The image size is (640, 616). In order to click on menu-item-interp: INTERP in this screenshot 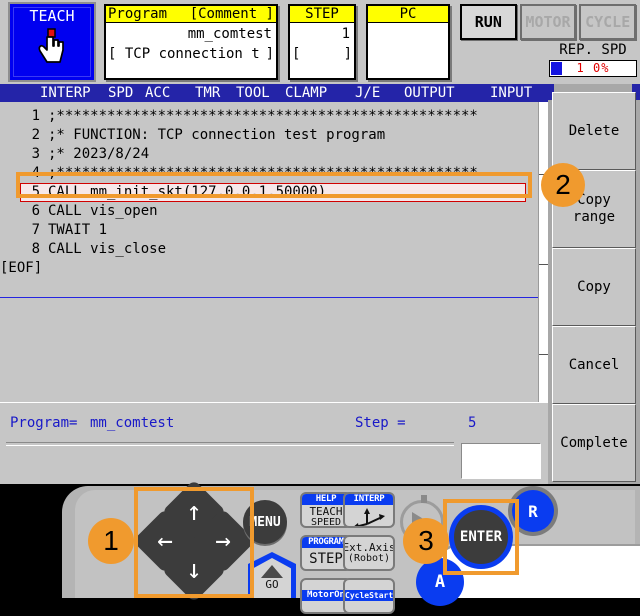, I will do `click(65, 93)`.